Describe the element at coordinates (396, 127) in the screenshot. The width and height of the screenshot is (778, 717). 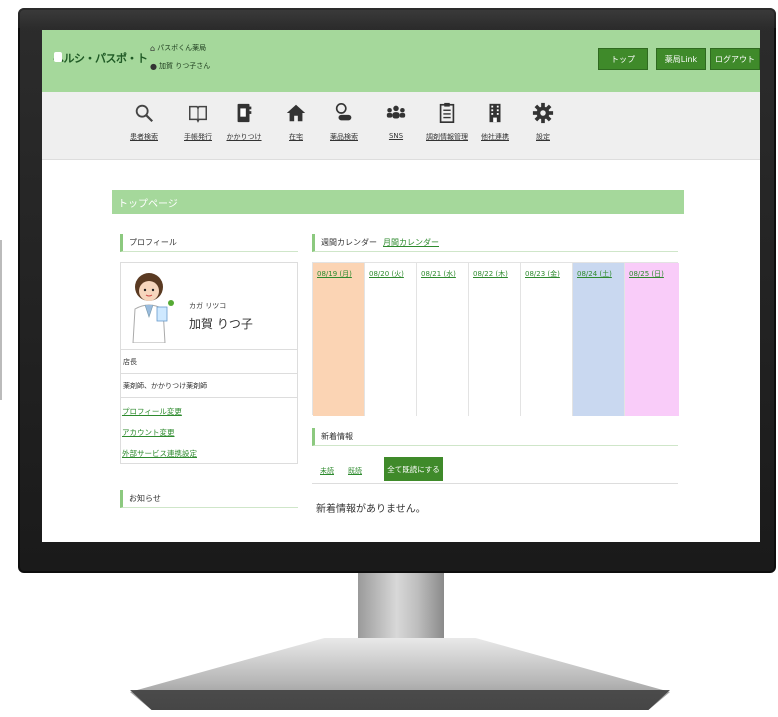
I see `tool-sns: SNS` at that location.